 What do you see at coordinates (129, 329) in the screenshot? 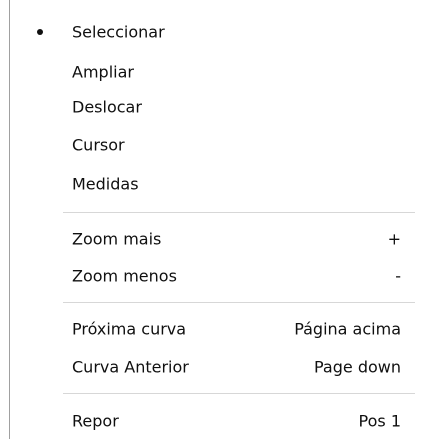
I see `menu-item-label: Próxima curva` at bounding box center [129, 329].